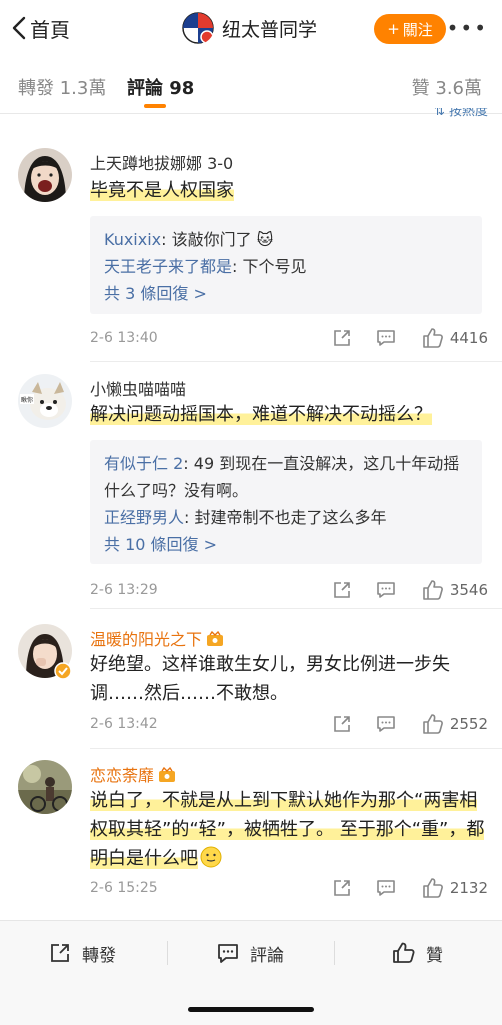 Image resolution: width=502 pixels, height=1025 pixels. I want to click on chevron-left-icon, so click(19, 28).